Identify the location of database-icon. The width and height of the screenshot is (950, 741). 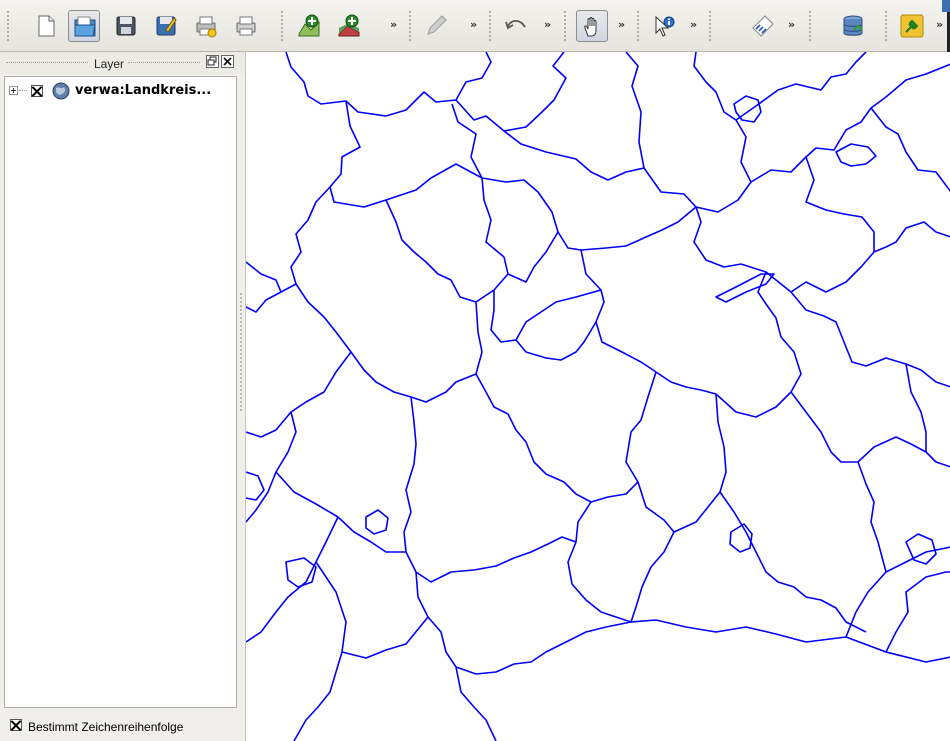
(853, 25).